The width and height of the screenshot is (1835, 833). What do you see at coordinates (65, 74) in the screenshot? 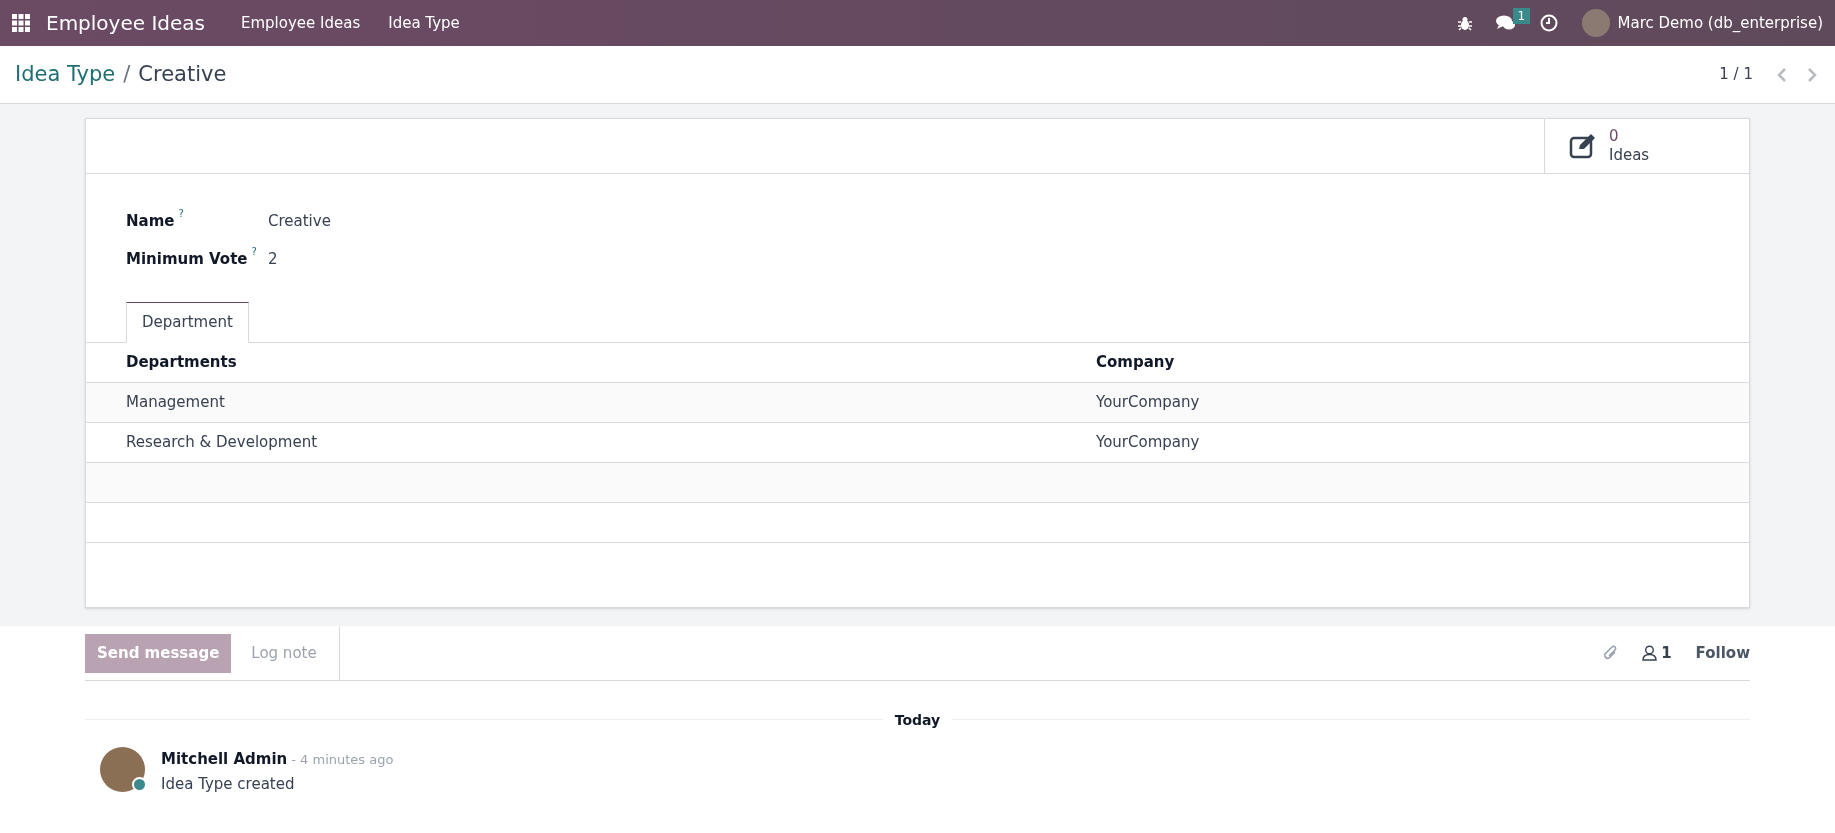
I see `breadcrumb-link: Idea Type` at bounding box center [65, 74].